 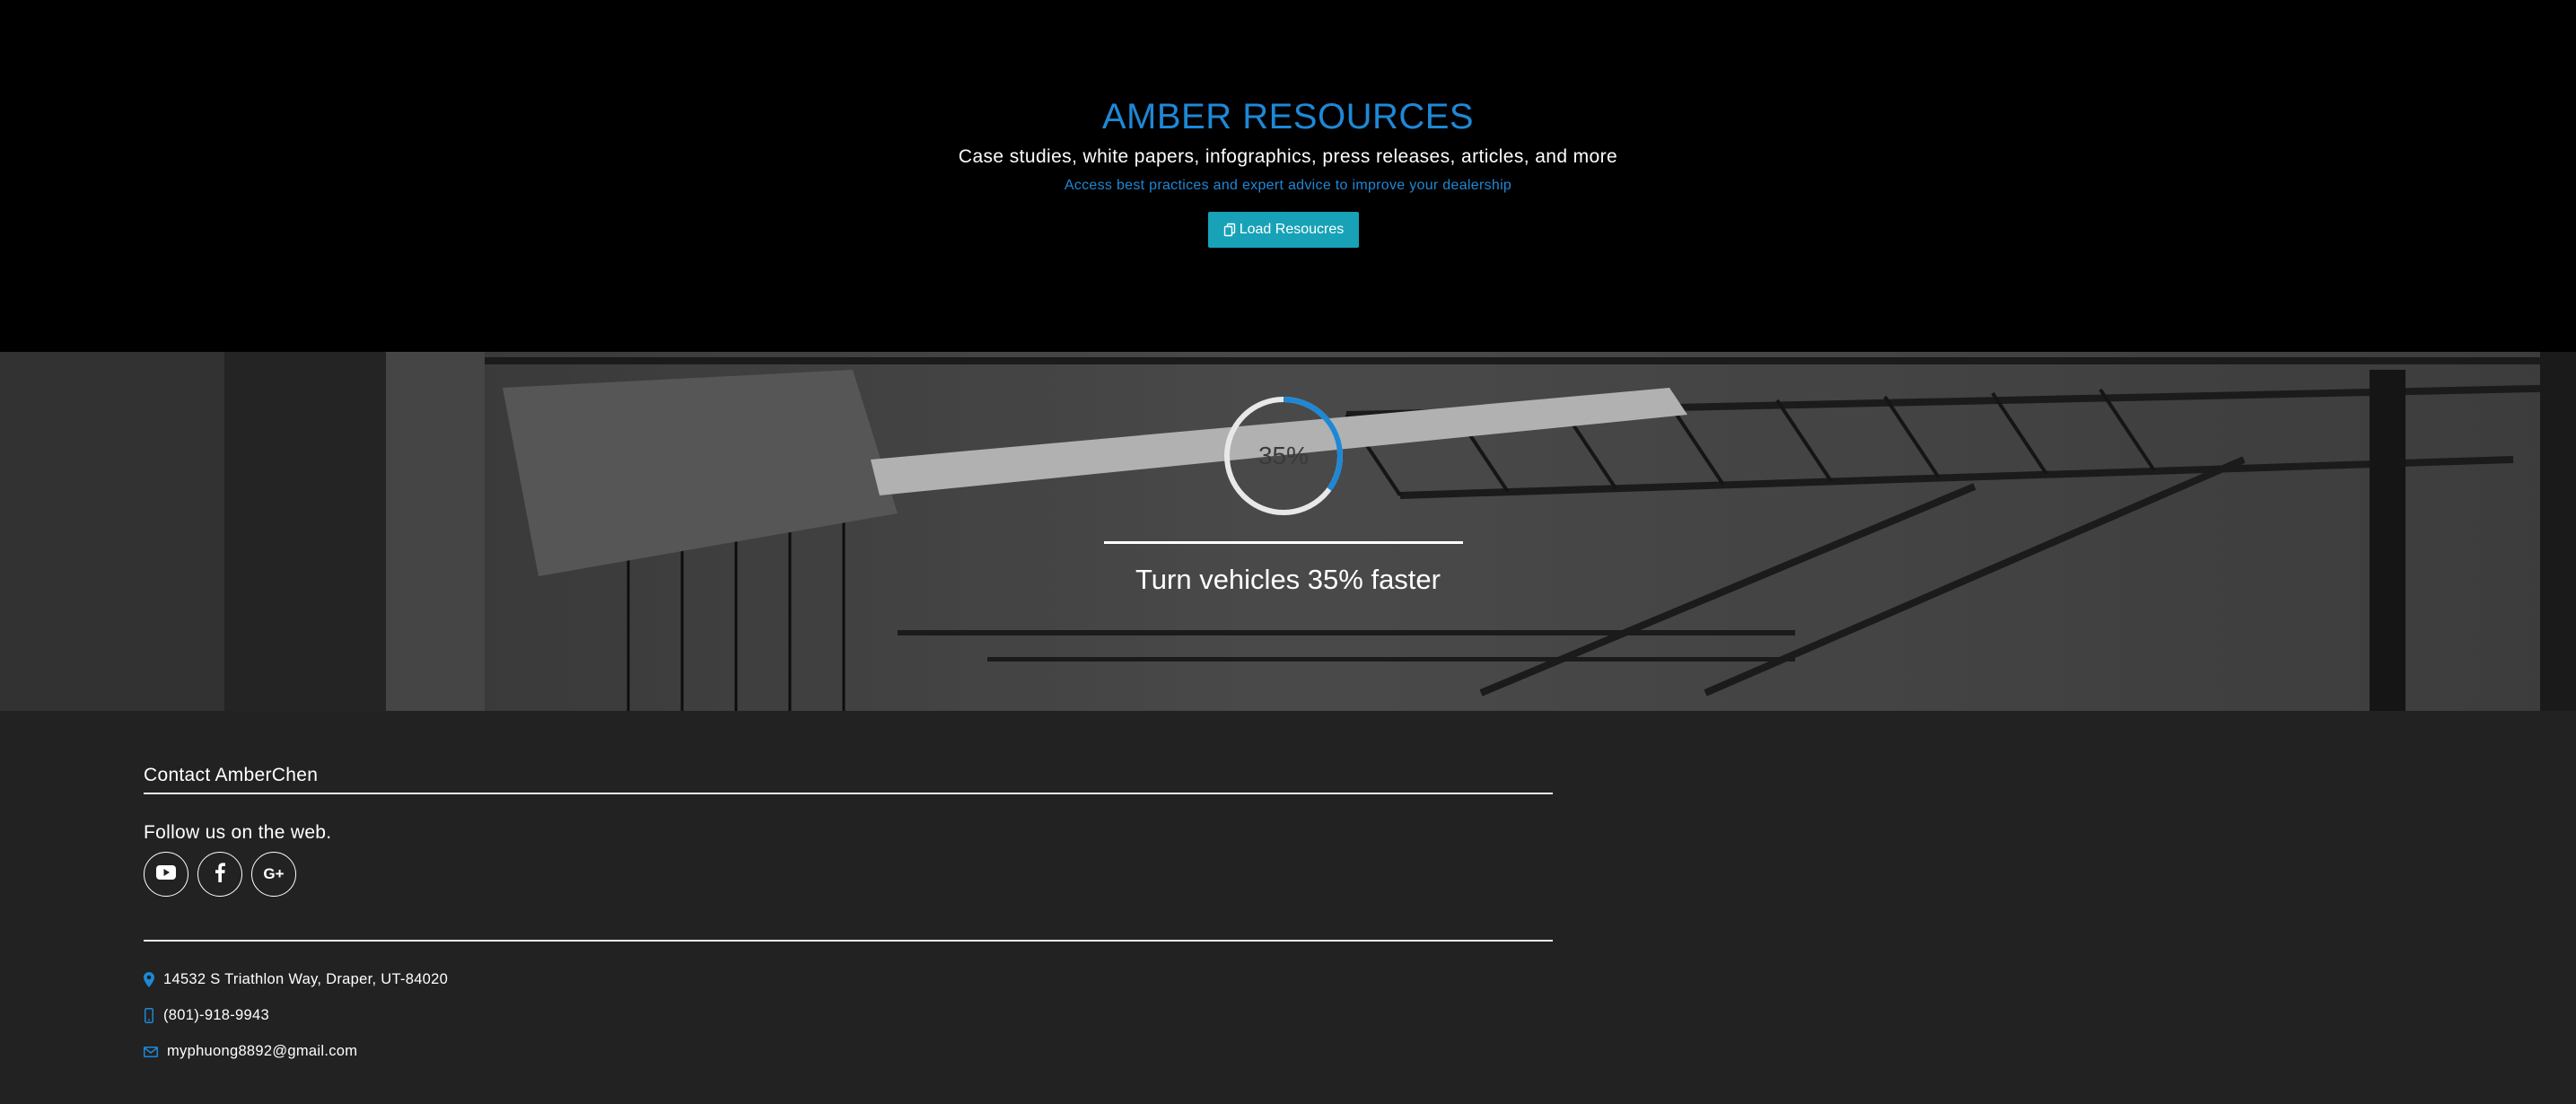 What do you see at coordinates (1292, 229) in the screenshot?
I see `load-resources-label: Load Resoucres` at bounding box center [1292, 229].